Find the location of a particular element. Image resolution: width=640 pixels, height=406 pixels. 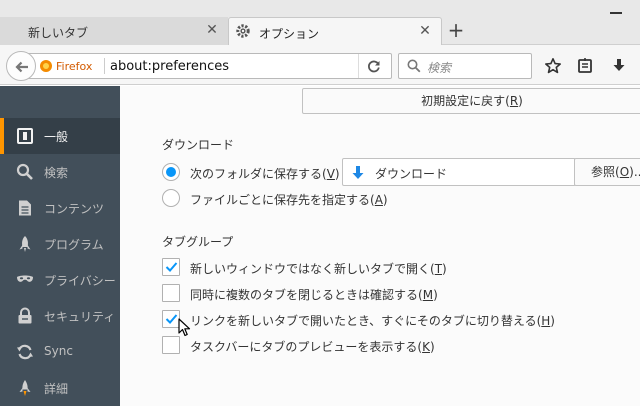

sidebar-item-label: プライバシー is located at coordinates (80, 281).